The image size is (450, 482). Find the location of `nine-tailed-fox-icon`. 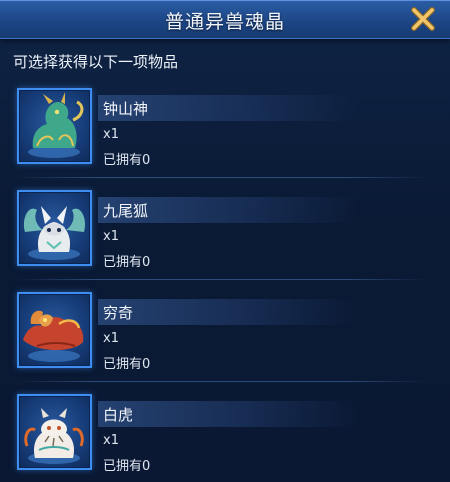

nine-tailed-fox-icon is located at coordinates (54, 228).